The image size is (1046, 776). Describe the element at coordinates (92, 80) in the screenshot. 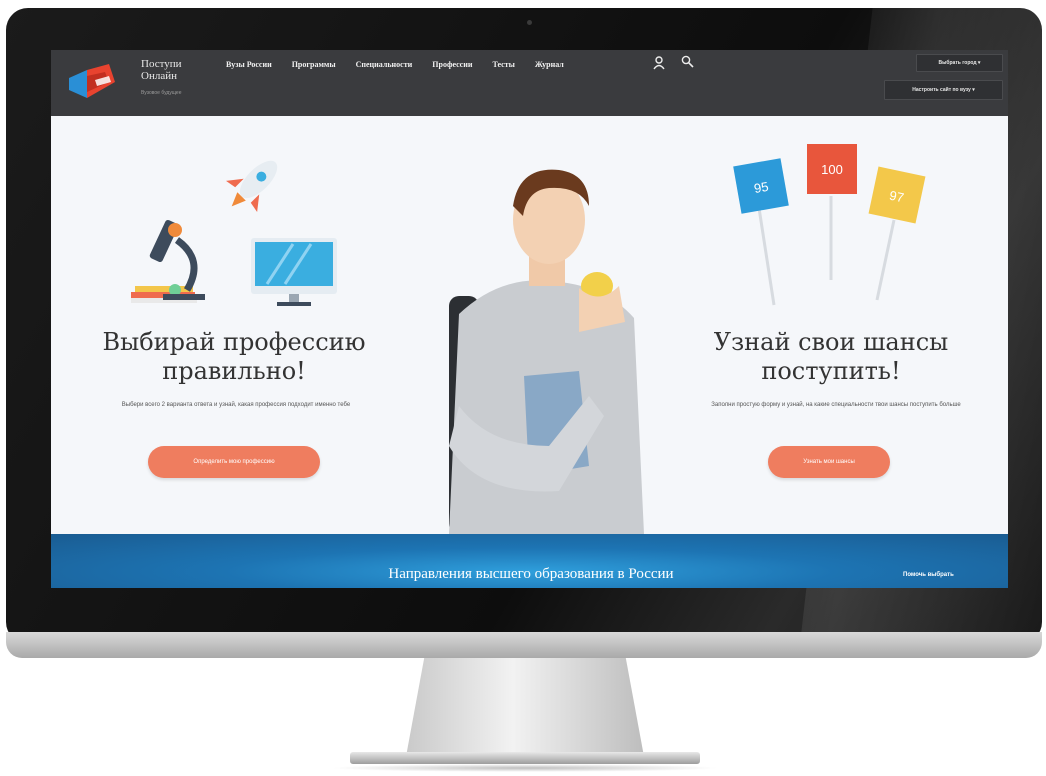

I see `logo-icon` at that location.